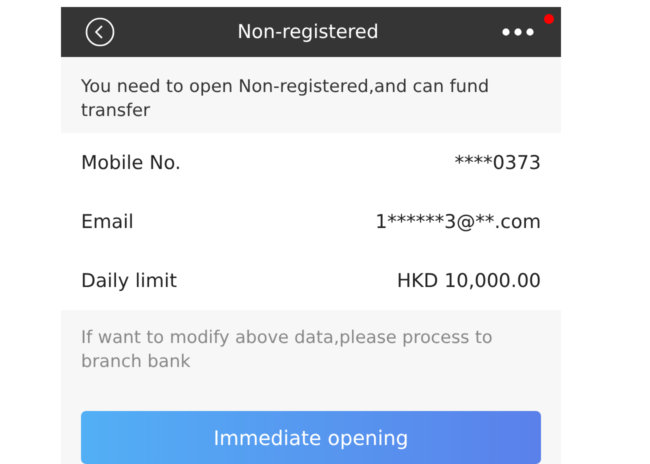 The image size is (650, 464). What do you see at coordinates (458, 221) in the screenshot?
I see `row-value: 1******3@**.com` at bounding box center [458, 221].